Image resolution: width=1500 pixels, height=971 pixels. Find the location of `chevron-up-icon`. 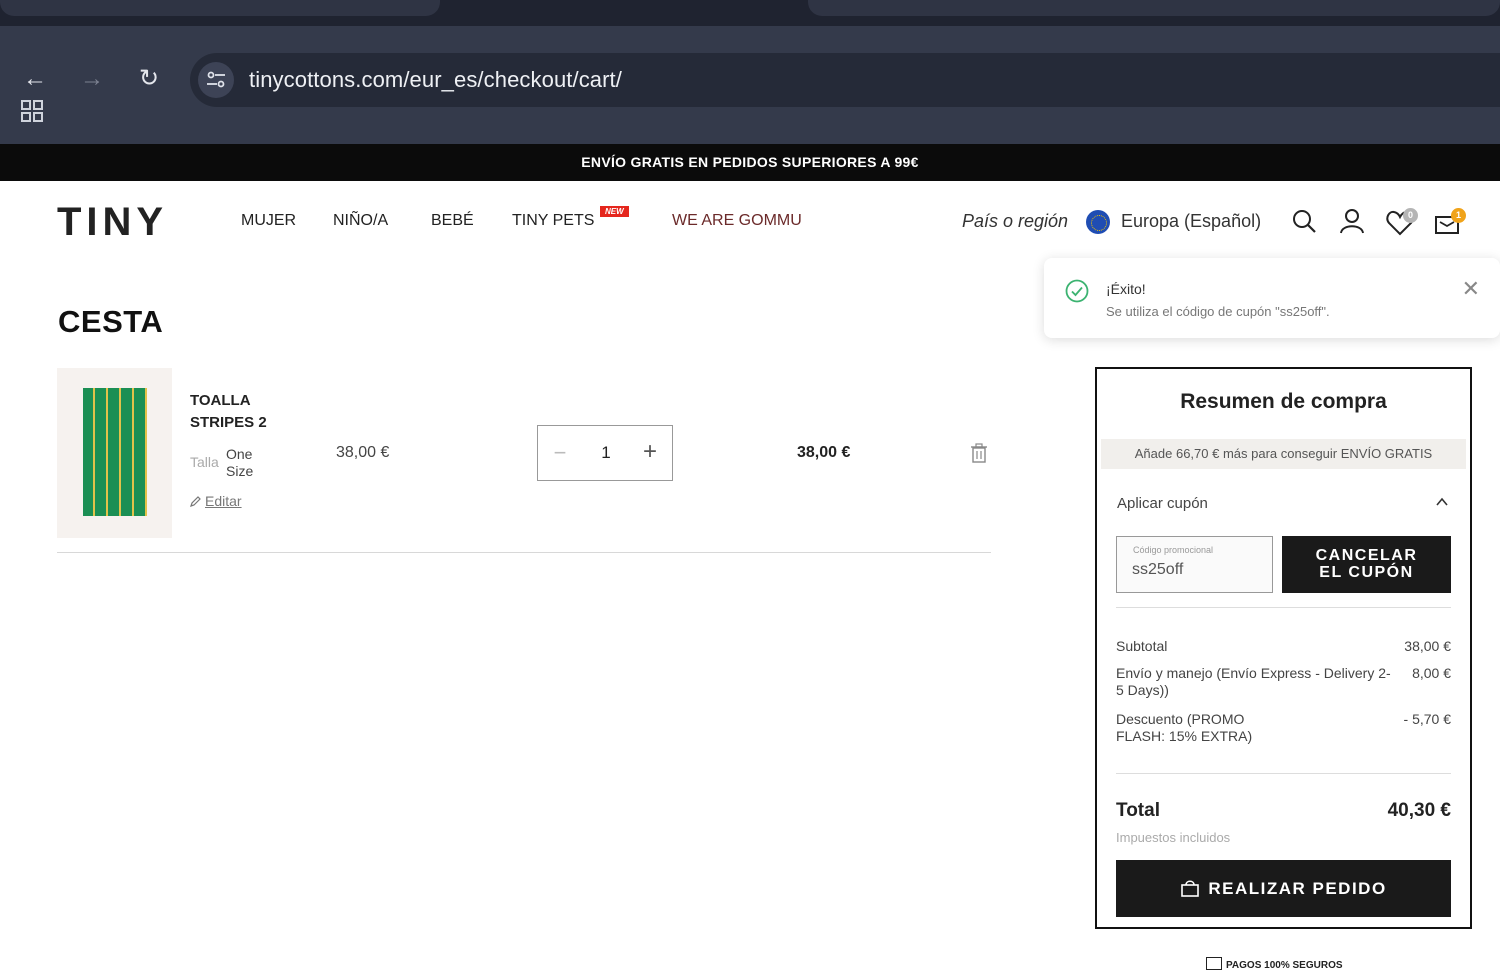

chevron-up-icon is located at coordinates (1442, 502).